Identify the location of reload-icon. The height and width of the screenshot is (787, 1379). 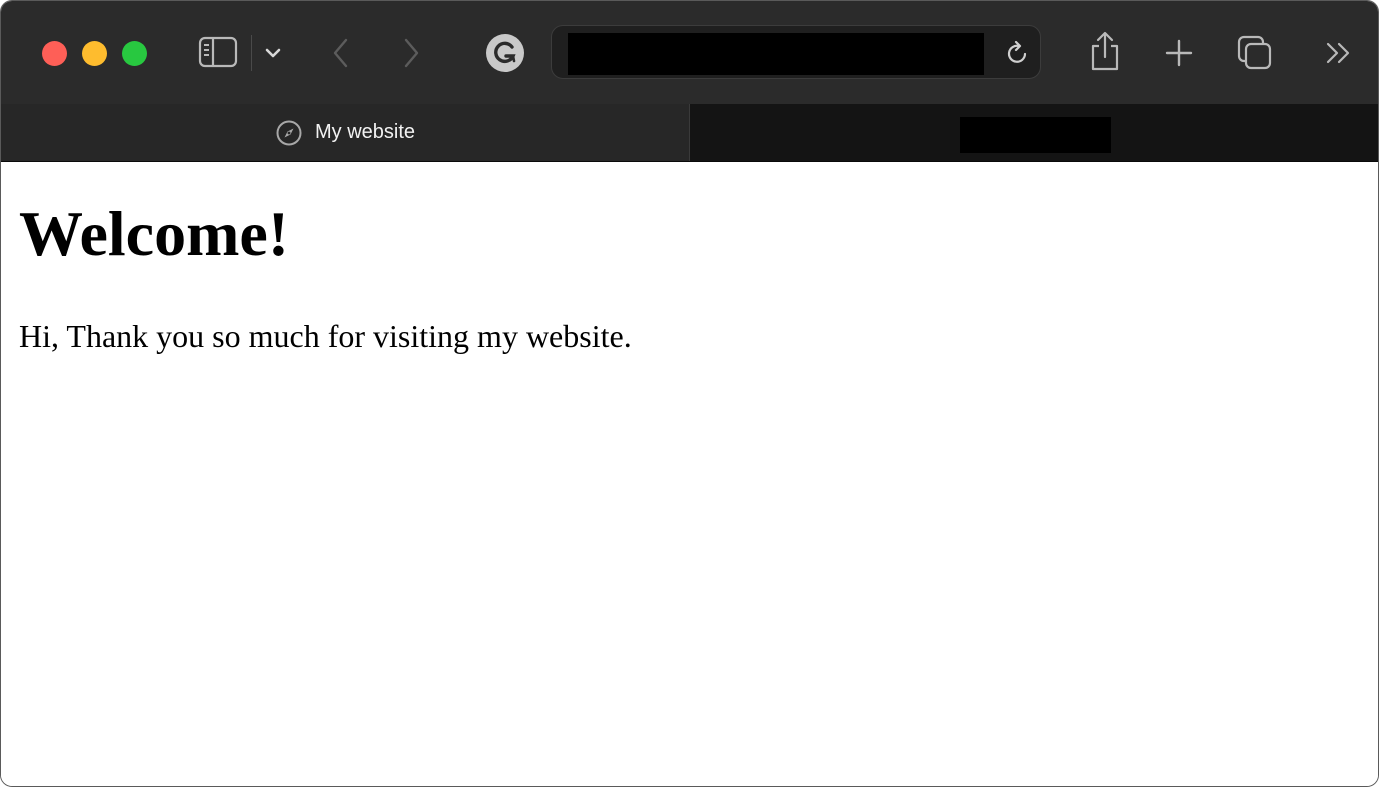
(1017, 53).